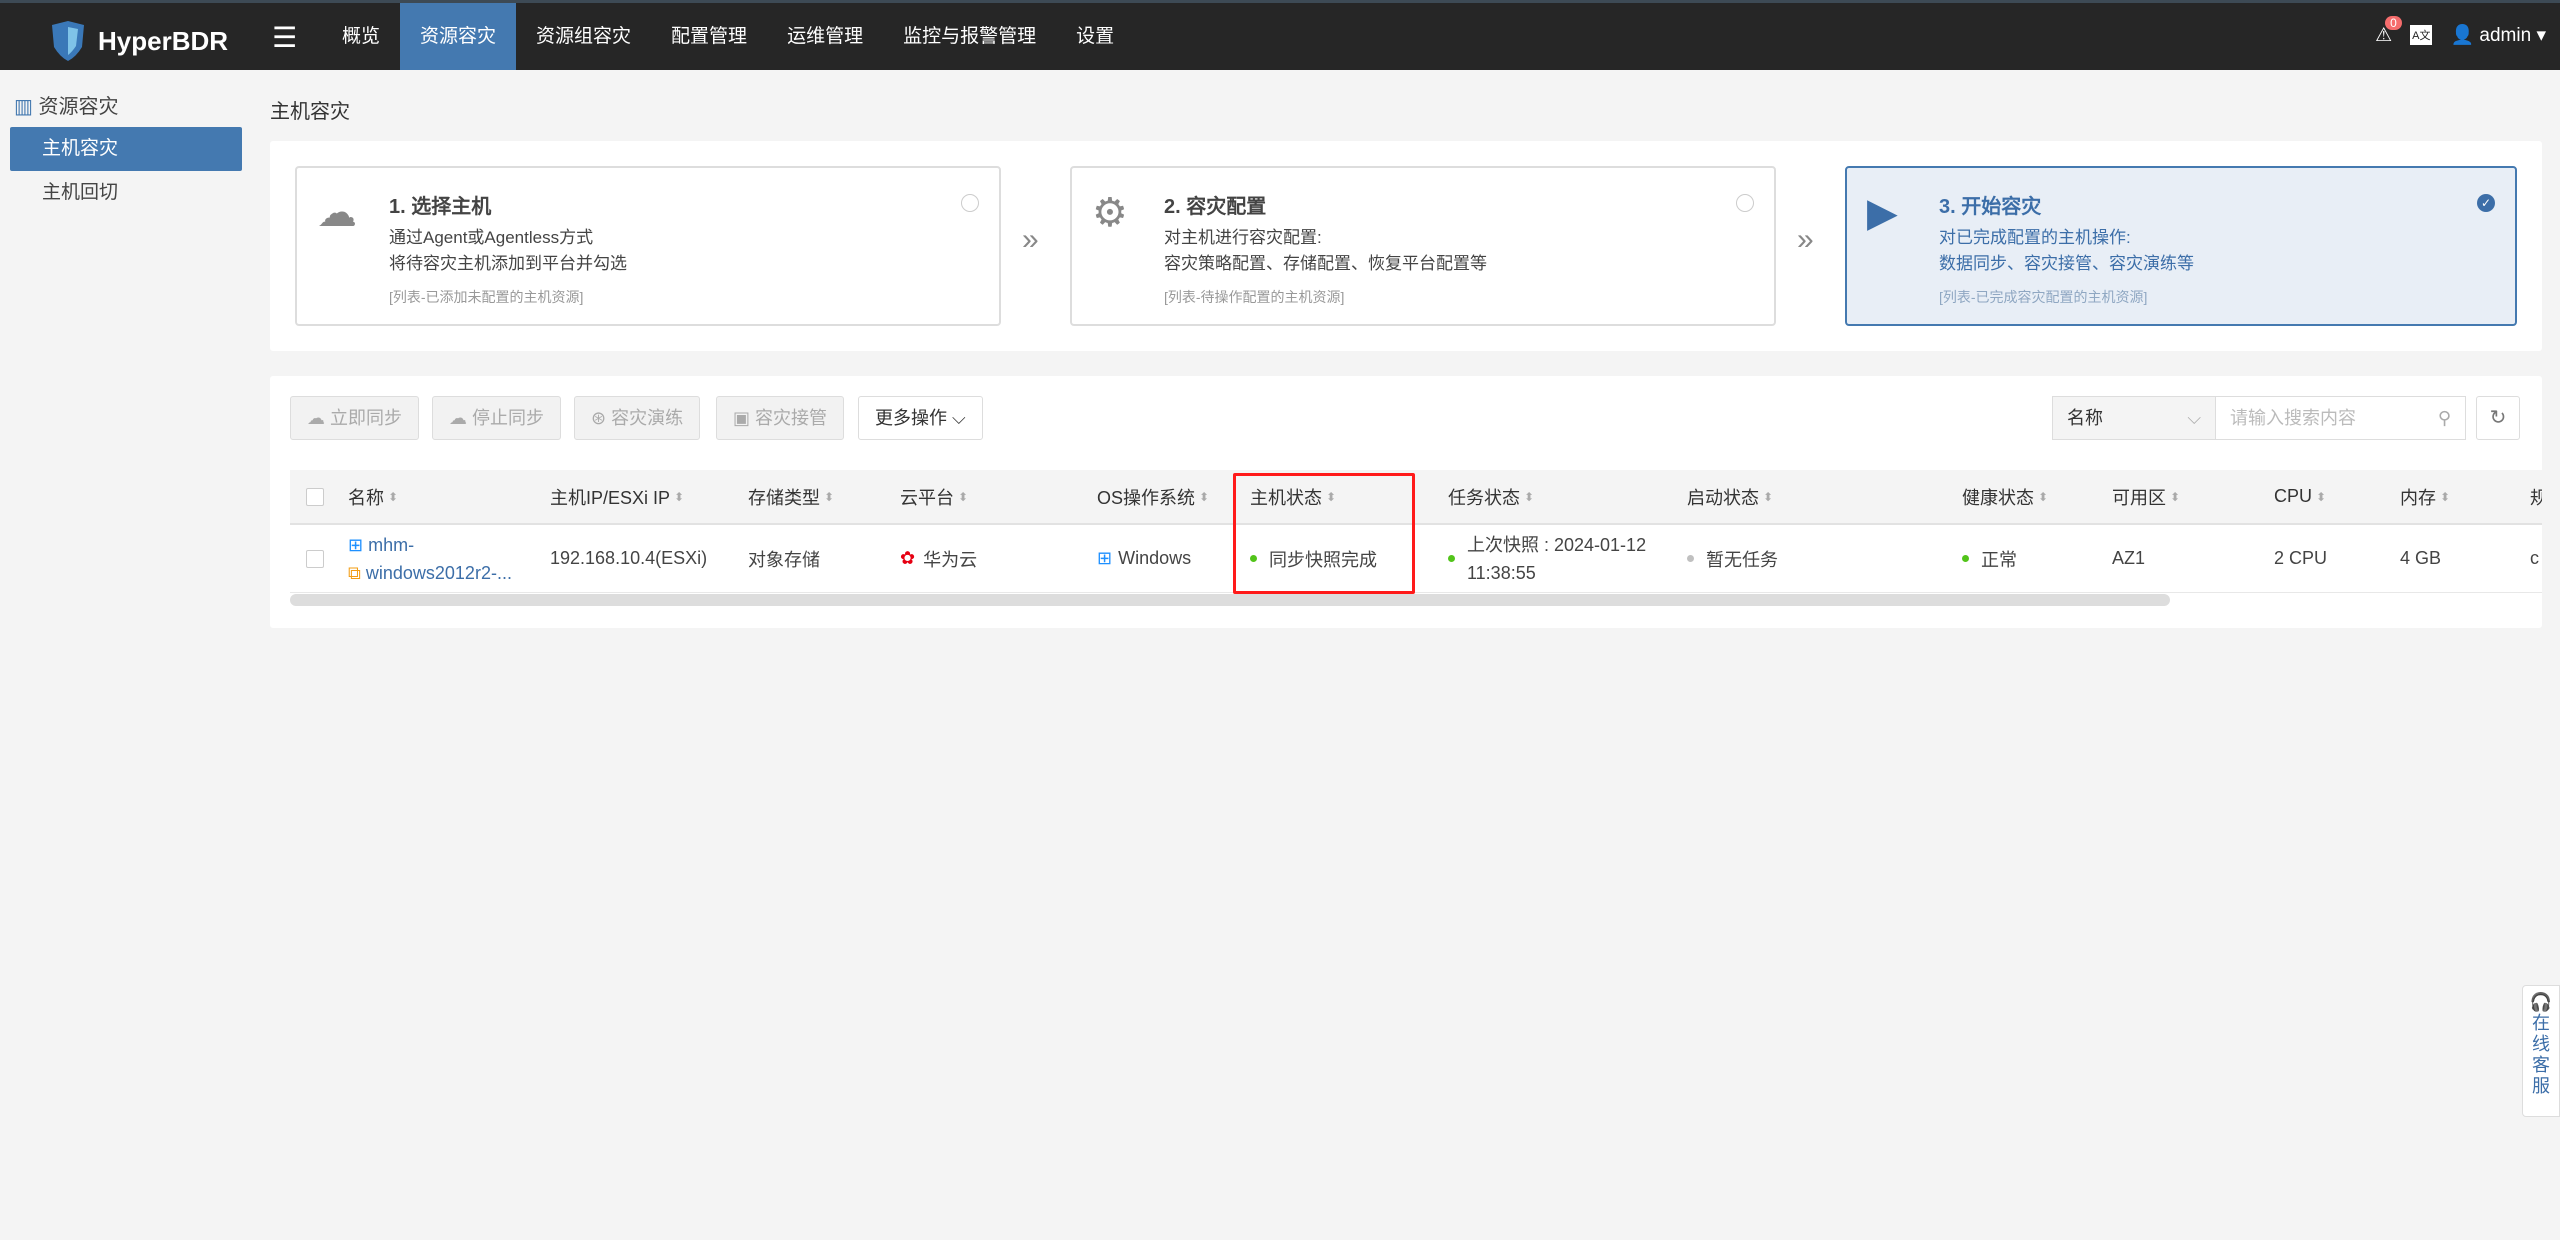  What do you see at coordinates (1095, 36) in the screenshot?
I see `nav-settings: 设置` at bounding box center [1095, 36].